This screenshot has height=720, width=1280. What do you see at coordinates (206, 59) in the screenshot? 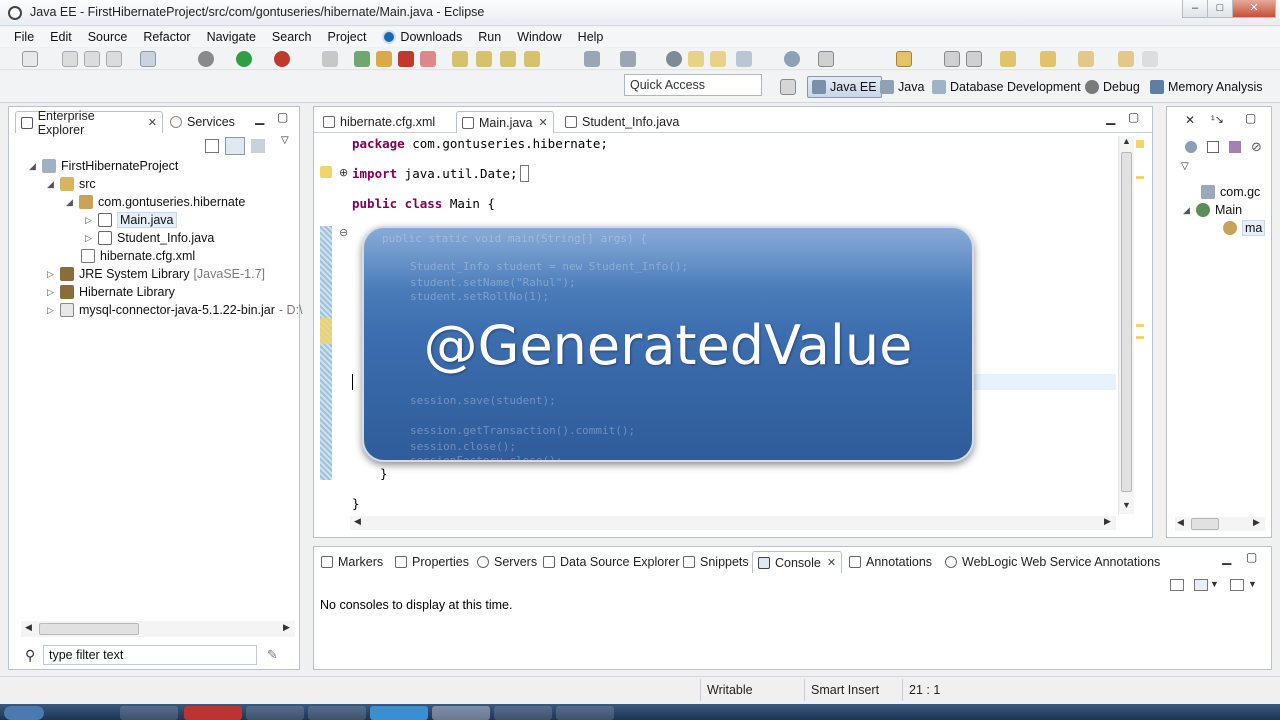
I see `debug-icon` at bounding box center [206, 59].